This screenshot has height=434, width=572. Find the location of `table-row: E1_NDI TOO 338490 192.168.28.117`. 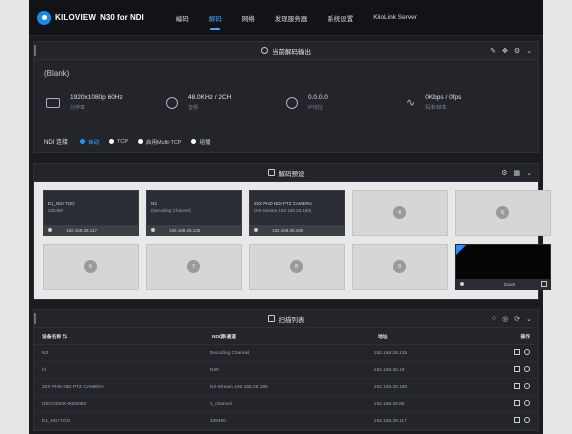

table-row: E1_NDI TOO 338490 192.168.28.117 is located at coordinates (286, 421).